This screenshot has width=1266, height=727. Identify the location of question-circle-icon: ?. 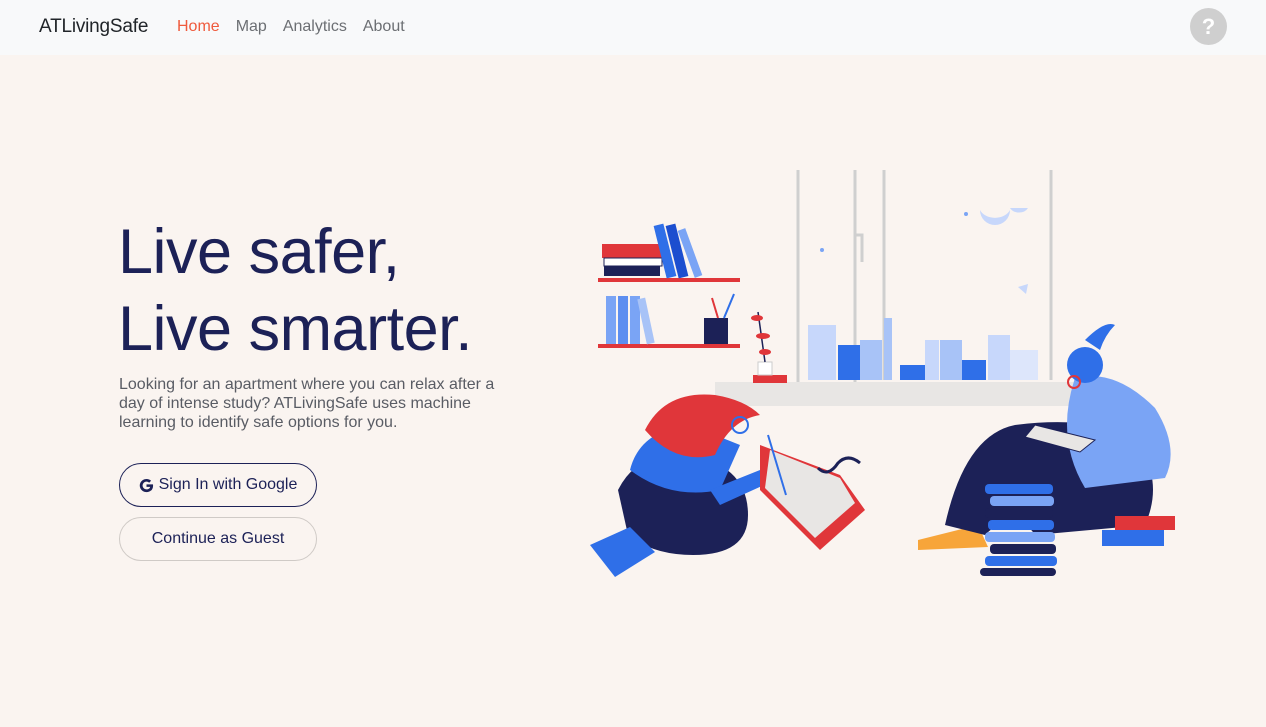
(1208, 26).